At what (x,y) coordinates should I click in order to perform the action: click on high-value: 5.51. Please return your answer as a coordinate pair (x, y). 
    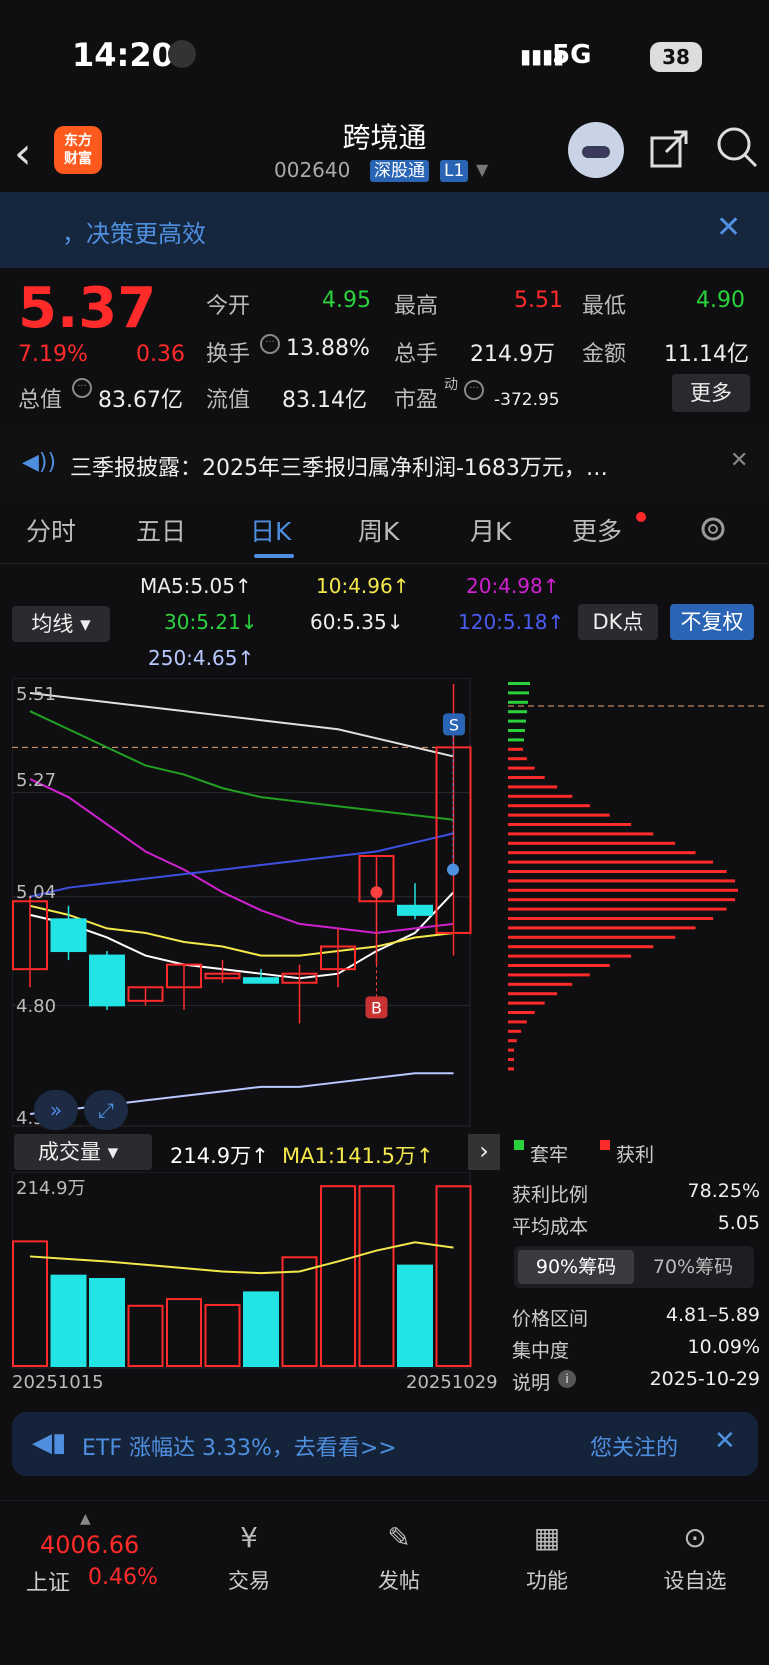
    Looking at the image, I should click on (538, 300).